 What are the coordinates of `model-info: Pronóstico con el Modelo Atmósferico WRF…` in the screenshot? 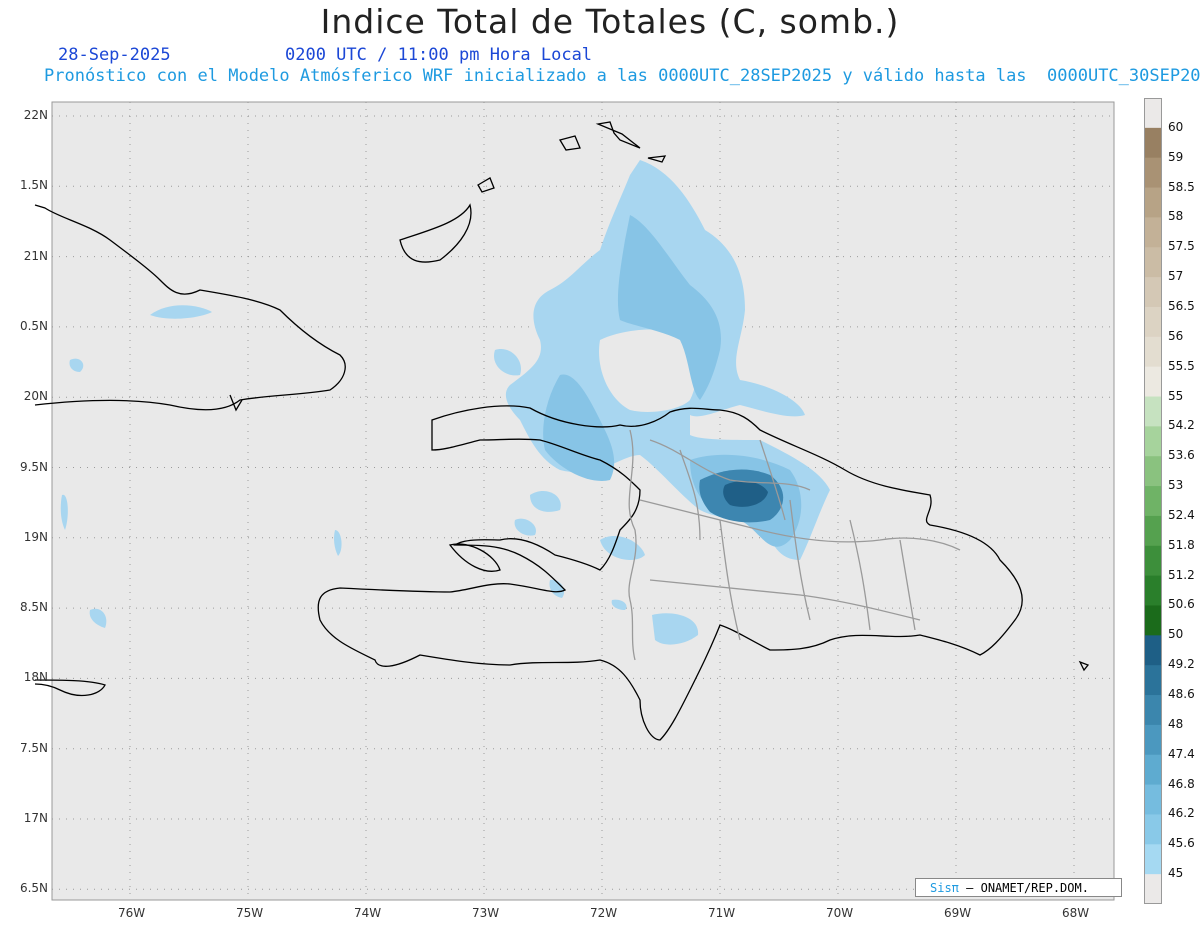 It's located at (622, 76).